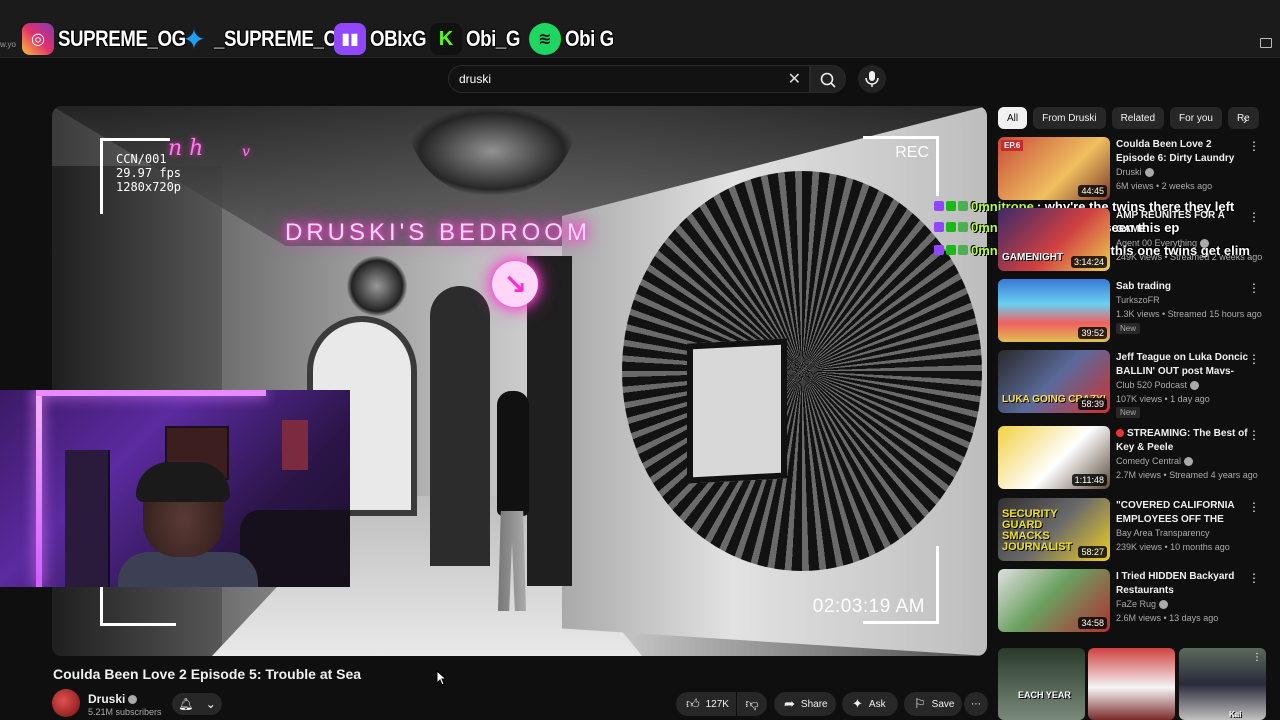 This screenshot has height=720, width=1280. Describe the element at coordinates (1196, 118) in the screenshot. I see `chip-for-you: For you` at that location.